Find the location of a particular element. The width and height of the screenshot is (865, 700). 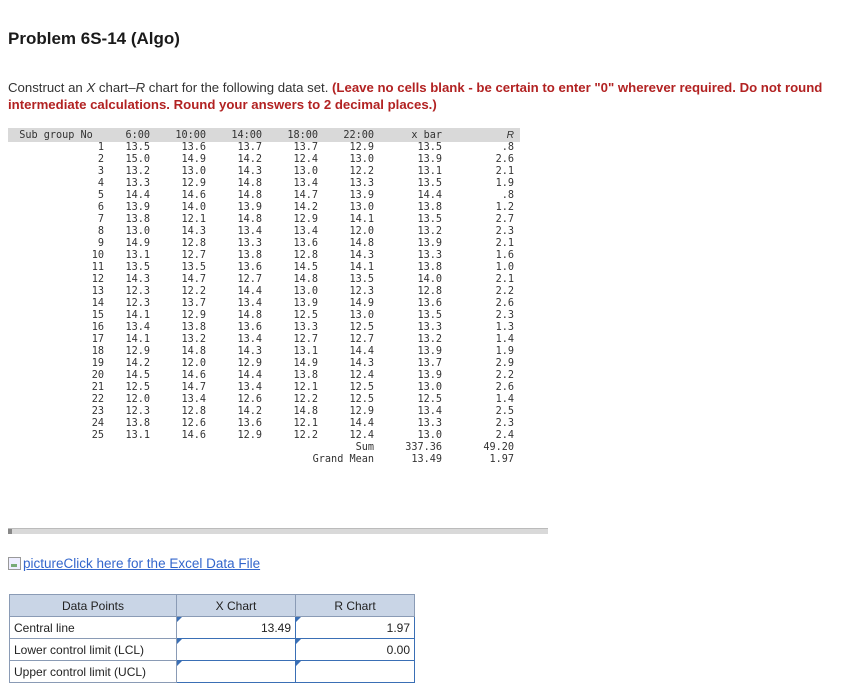

table-cell: 3 is located at coordinates (100, 171).